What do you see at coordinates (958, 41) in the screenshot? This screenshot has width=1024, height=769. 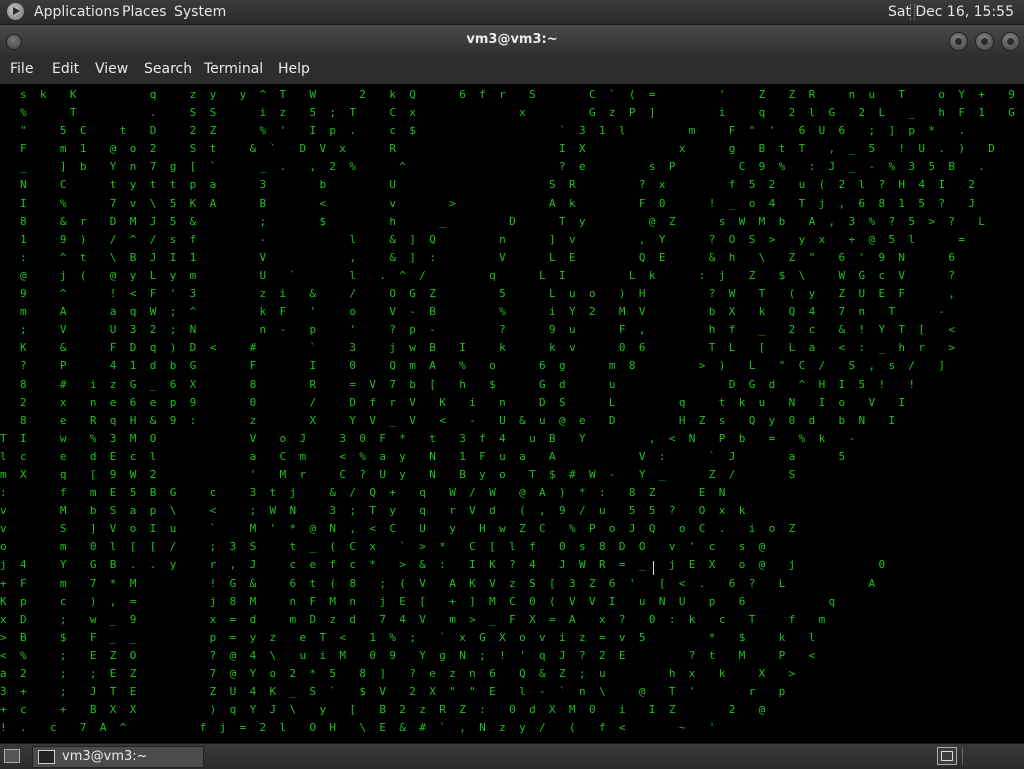 I see `minimize-button` at bounding box center [958, 41].